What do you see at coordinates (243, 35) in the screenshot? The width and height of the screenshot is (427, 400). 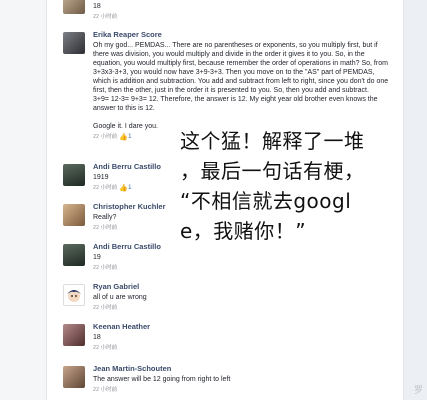 I see `commenter-name: Erika Reaper Score` at bounding box center [243, 35].